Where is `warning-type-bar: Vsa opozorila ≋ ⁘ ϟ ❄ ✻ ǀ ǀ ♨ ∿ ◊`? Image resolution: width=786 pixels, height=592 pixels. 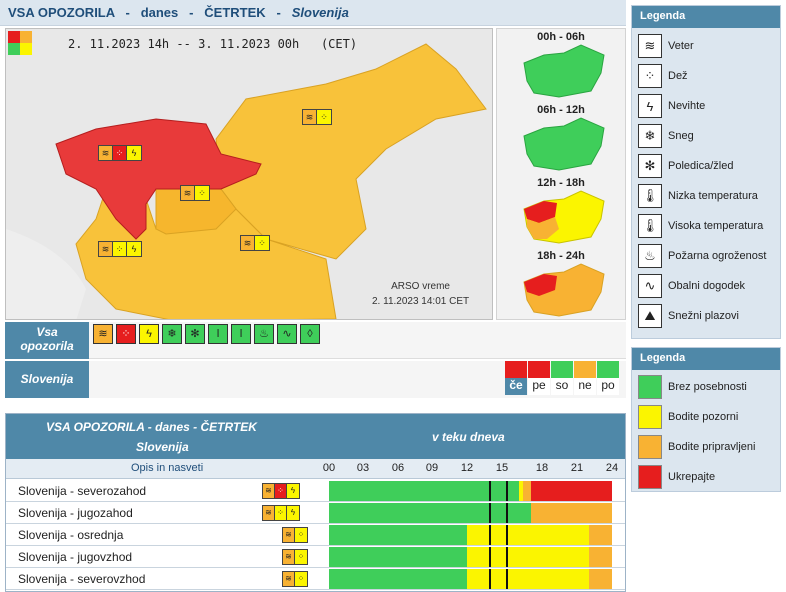
warning-type-bar: Vsa opozorila ≋ ⁘ ϟ ❄ ✻ ǀ ǀ ♨ ∿ ◊ is located at coordinates (315, 340).